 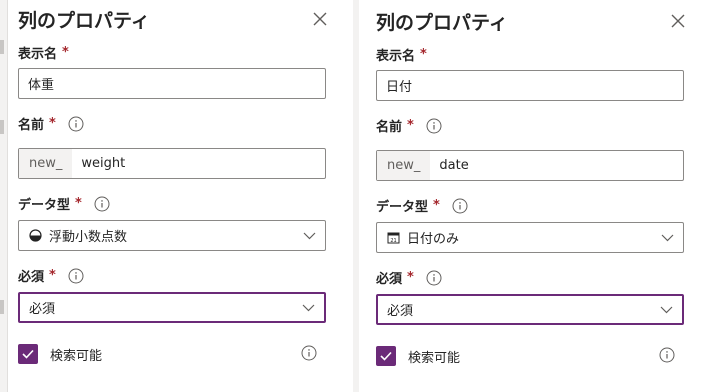 What do you see at coordinates (433, 239) in the screenshot?
I see `data-type-value: 日付のみ` at bounding box center [433, 239].